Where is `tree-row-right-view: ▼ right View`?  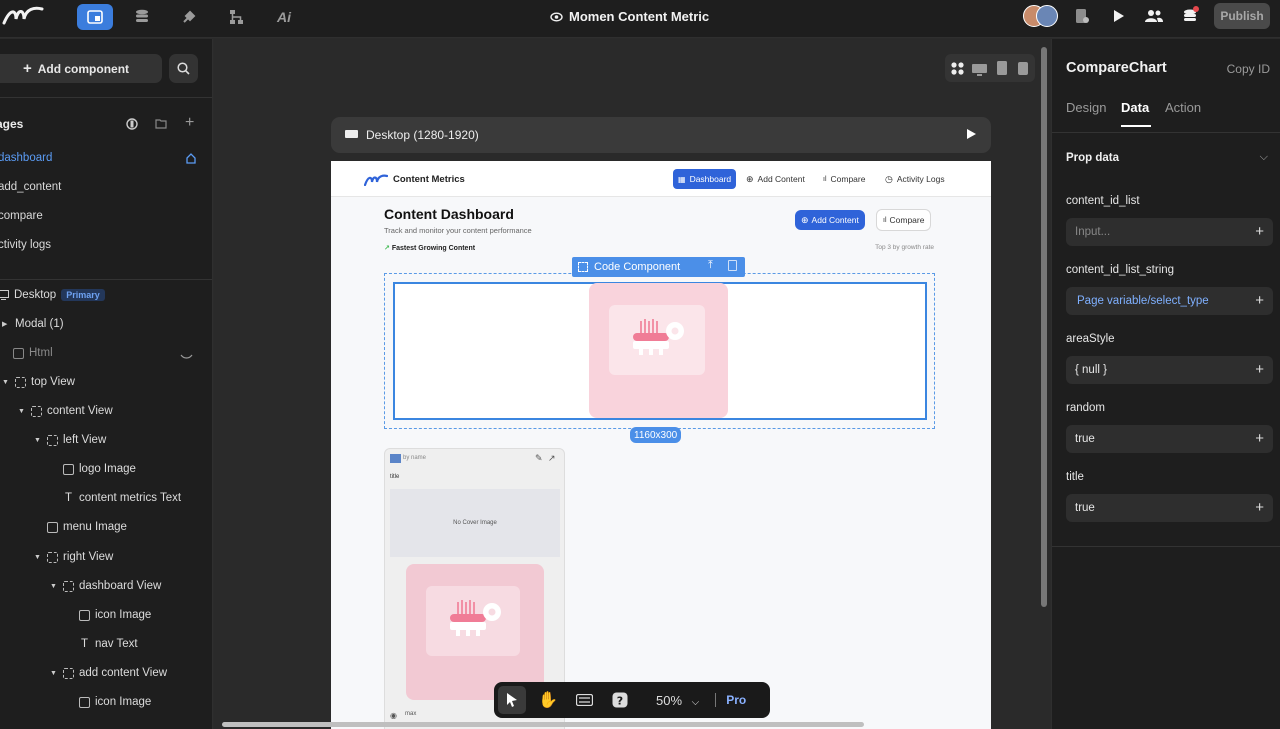 tree-row-right-view: ▼ right View is located at coordinates (73, 557).